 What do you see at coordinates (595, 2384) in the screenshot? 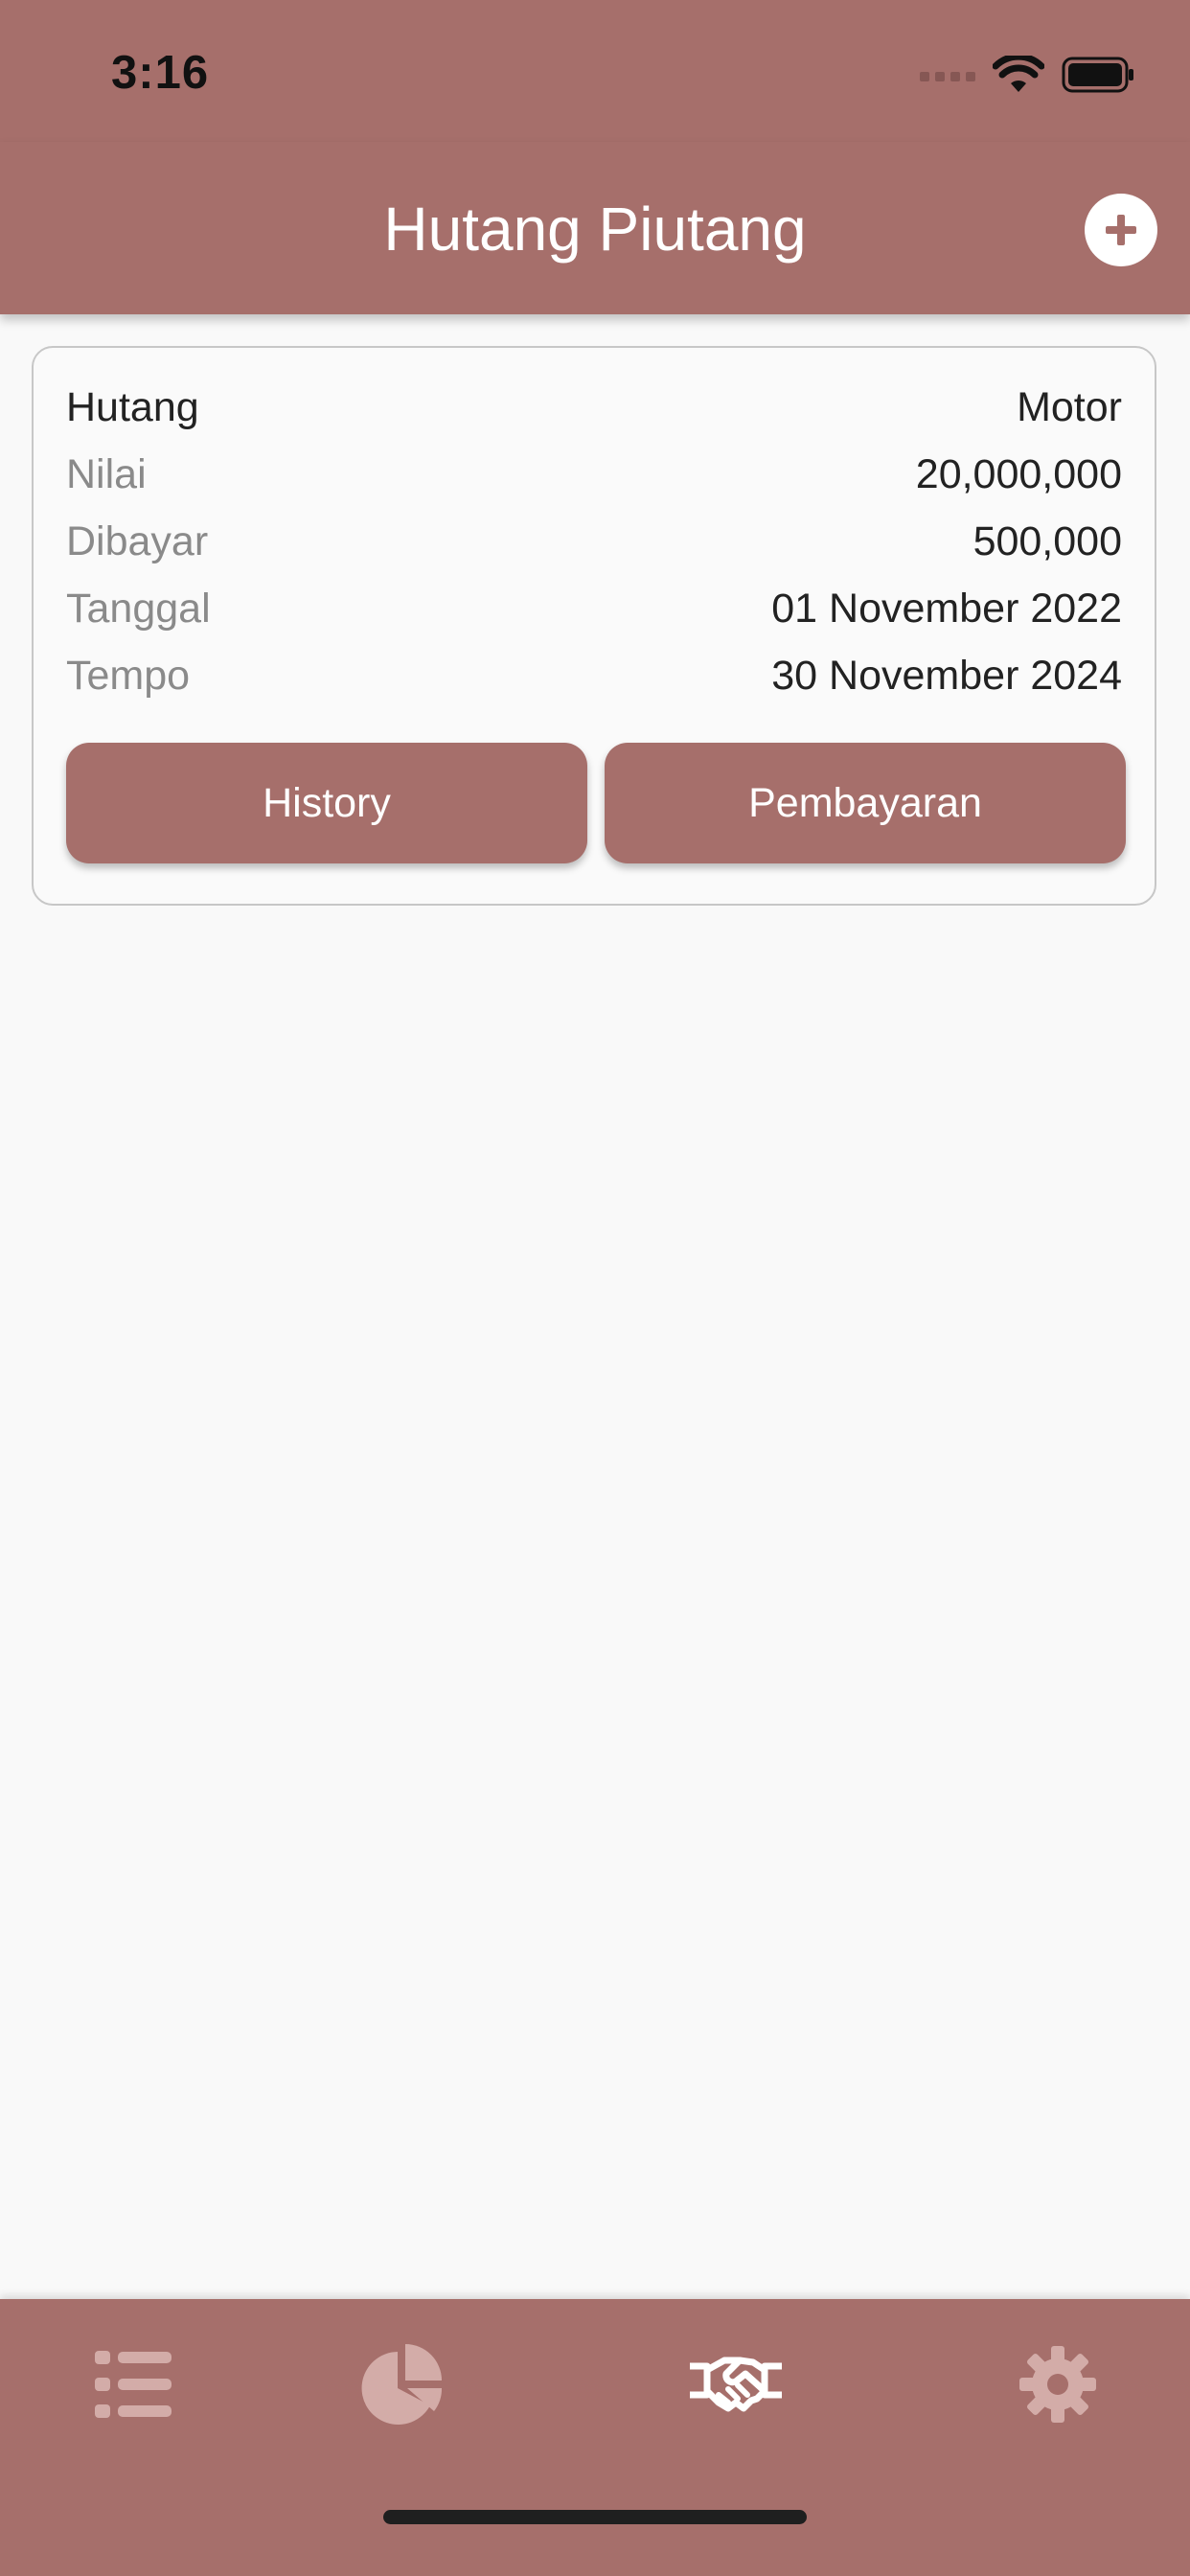
I see `bottom-nav` at bounding box center [595, 2384].